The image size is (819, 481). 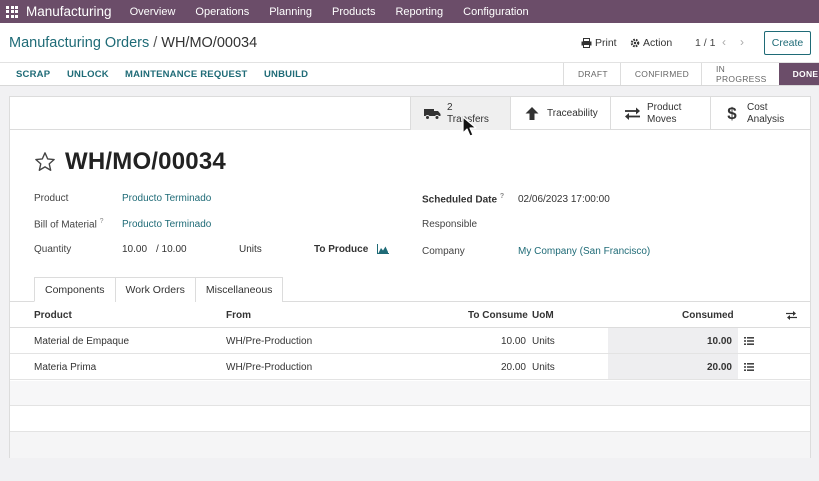 What do you see at coordinates (145, 161) in the screenshot?
I see `record-title: WH/MO/00034` at bounding box center [145, 161].